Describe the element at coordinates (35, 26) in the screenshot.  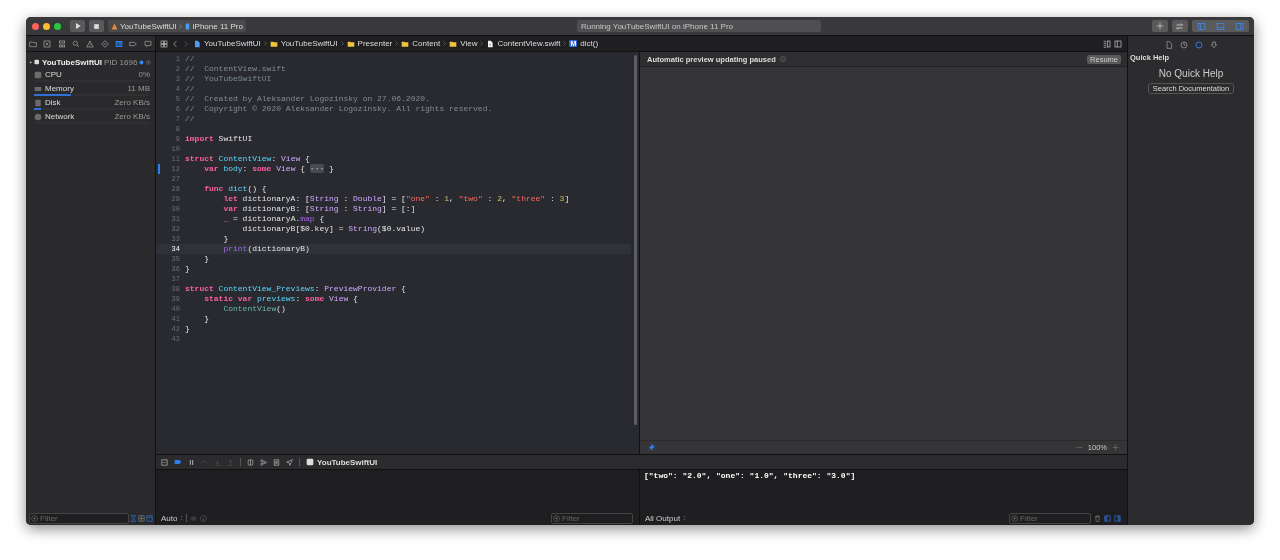
I see `close-button` at that location.